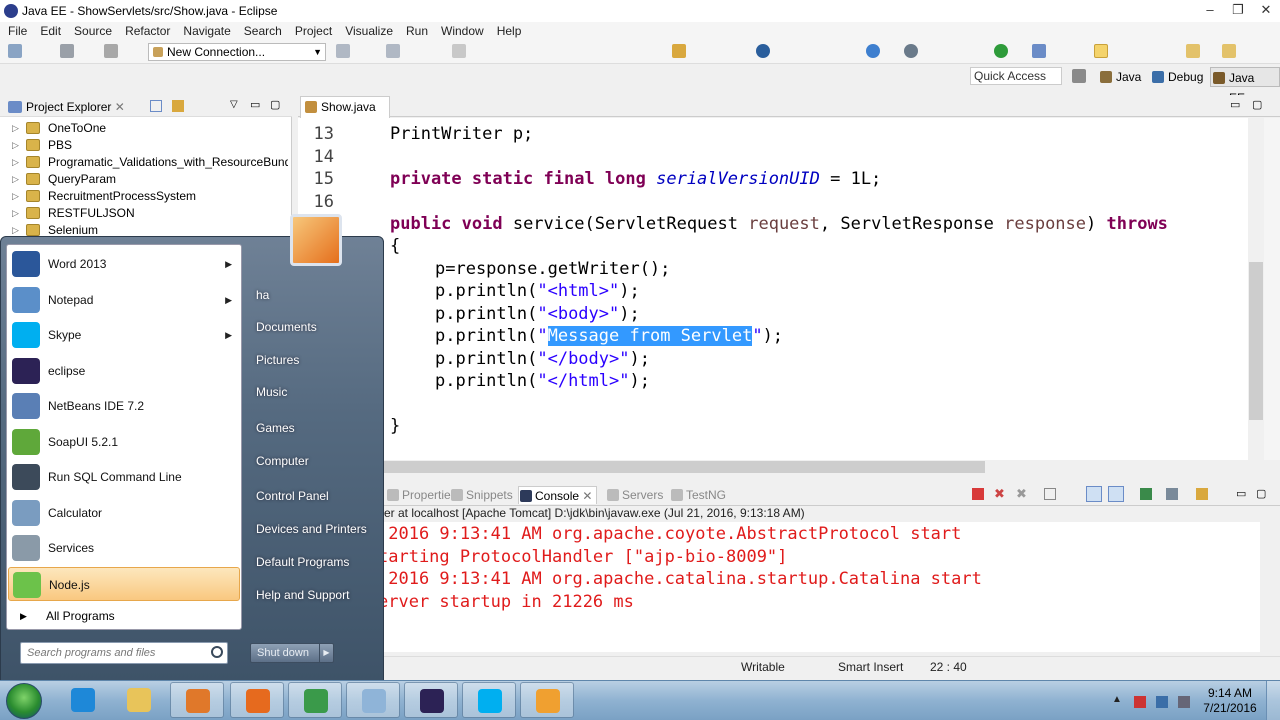 The height and width of the screenshot is (720, 1280). Describe the element at coordinates (1172, 494) in the screenshot. I see `display-console-icon` at that location.